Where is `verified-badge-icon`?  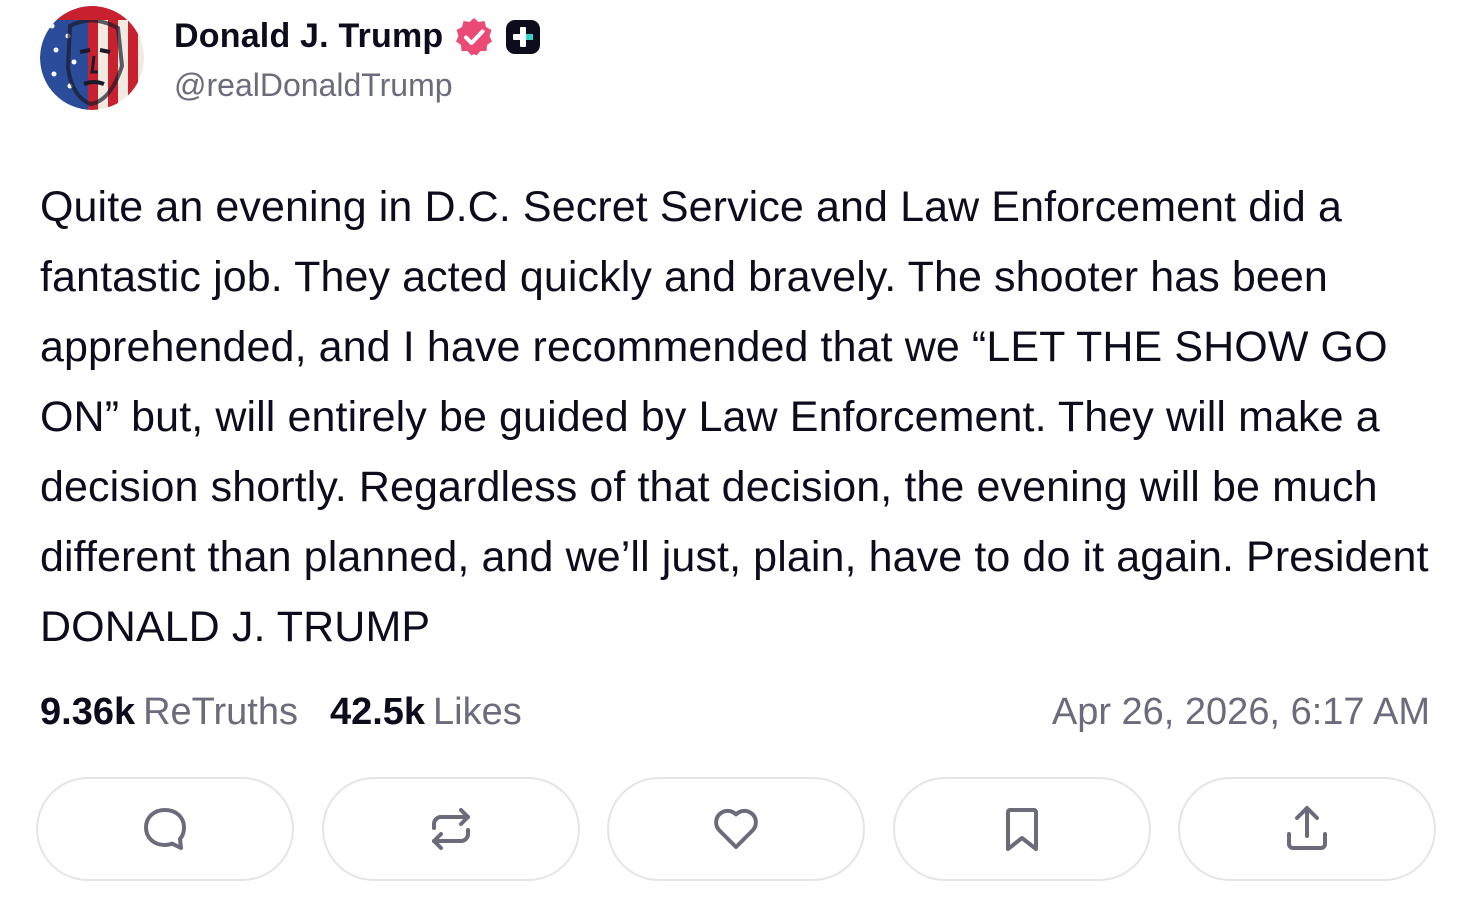
verified-badge-icon is located at coordinates (474, 37).